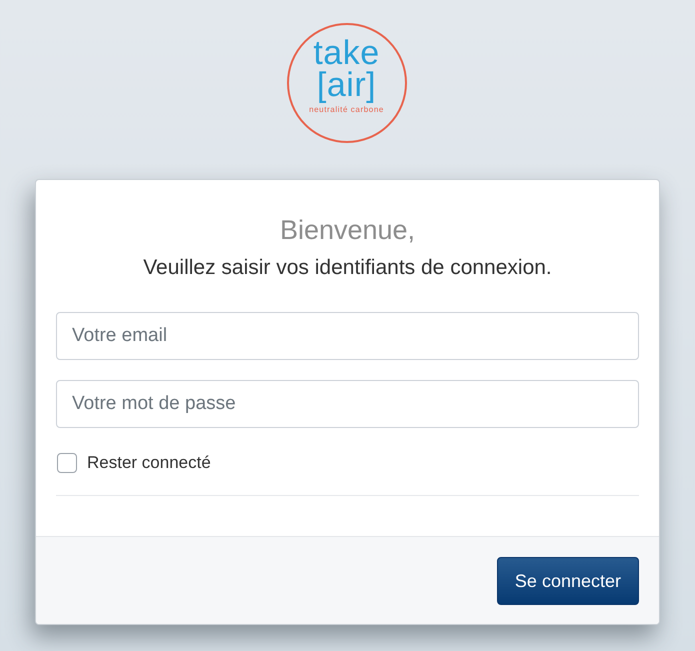 Image resolution: width=695 pixels, height=651 pixels. Describe the element at coordinates (67, 463) in the screenshot. I see `remember-checkbox` at that location.